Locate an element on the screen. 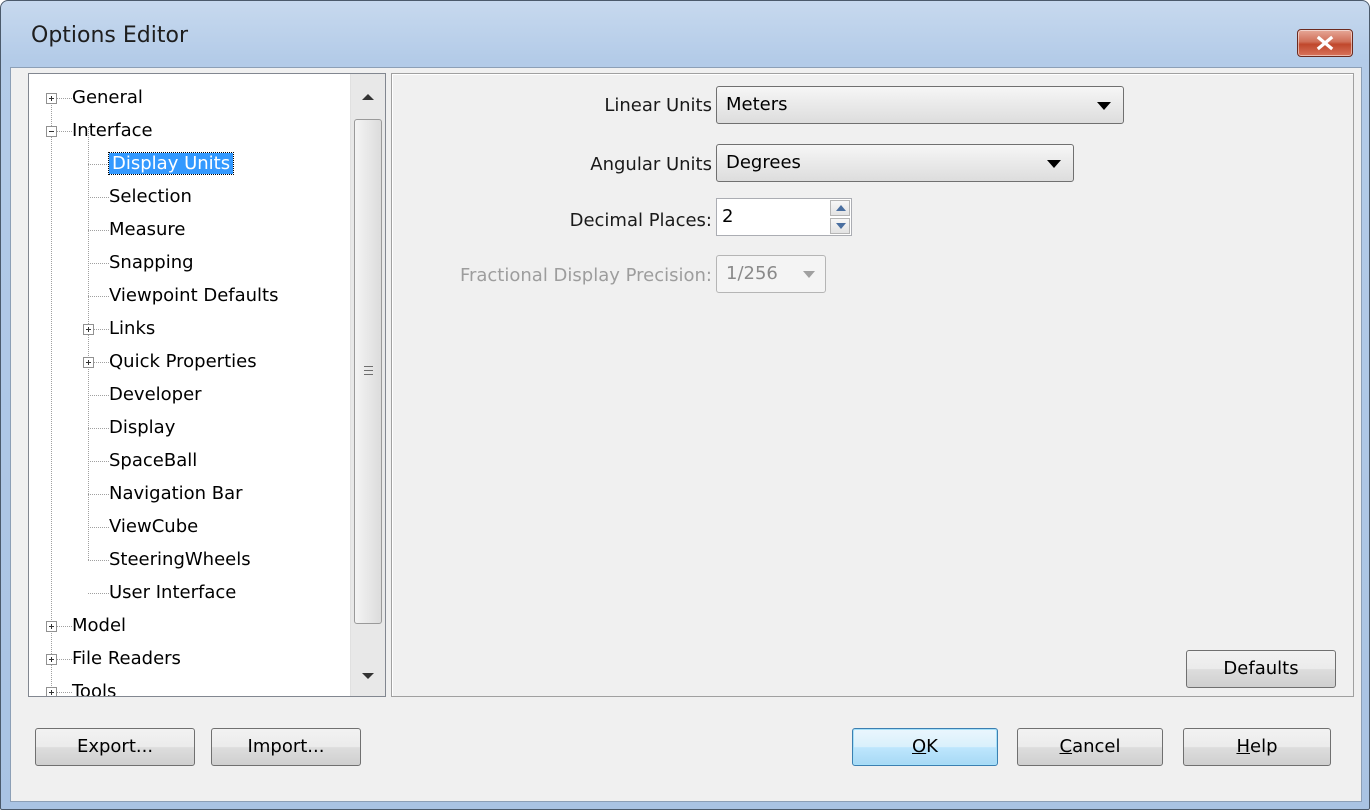  tree-item-label: Display is located at coordinates (142, 427).